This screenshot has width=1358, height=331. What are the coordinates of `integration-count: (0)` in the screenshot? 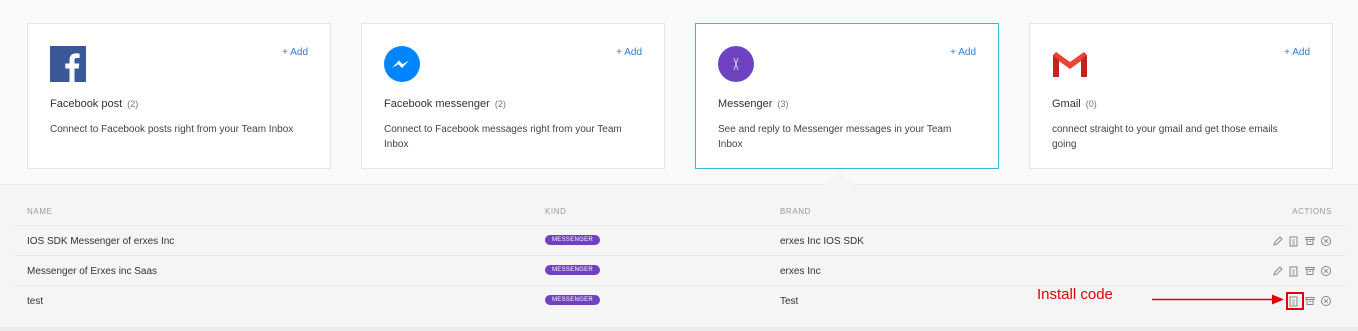 It's located at (1091, 104).